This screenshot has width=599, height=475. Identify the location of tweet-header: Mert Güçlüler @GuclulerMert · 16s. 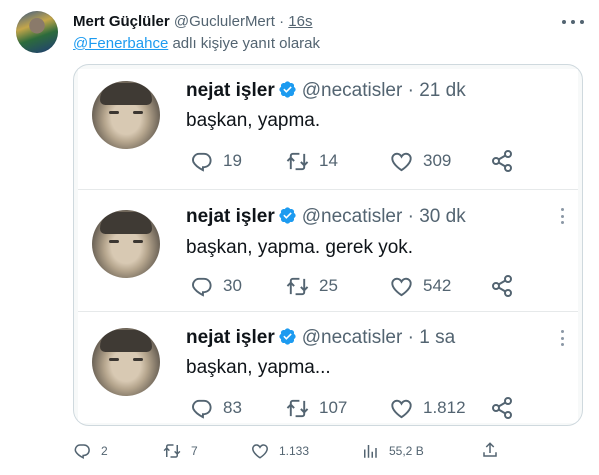
(192, 22).